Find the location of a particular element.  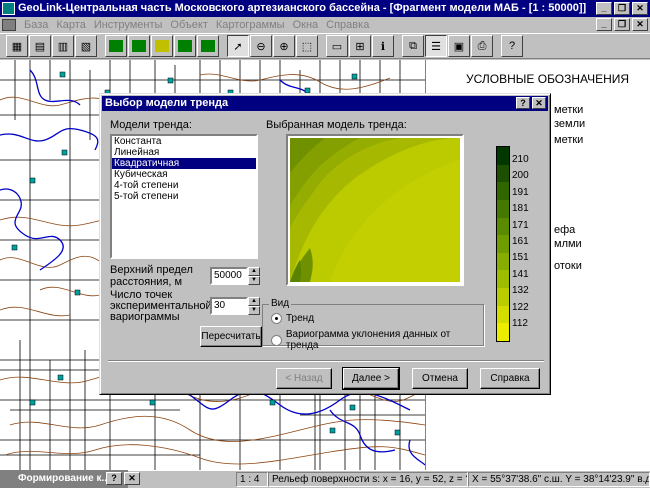

view-group-title: Вид is located at coordinates (280, 303).